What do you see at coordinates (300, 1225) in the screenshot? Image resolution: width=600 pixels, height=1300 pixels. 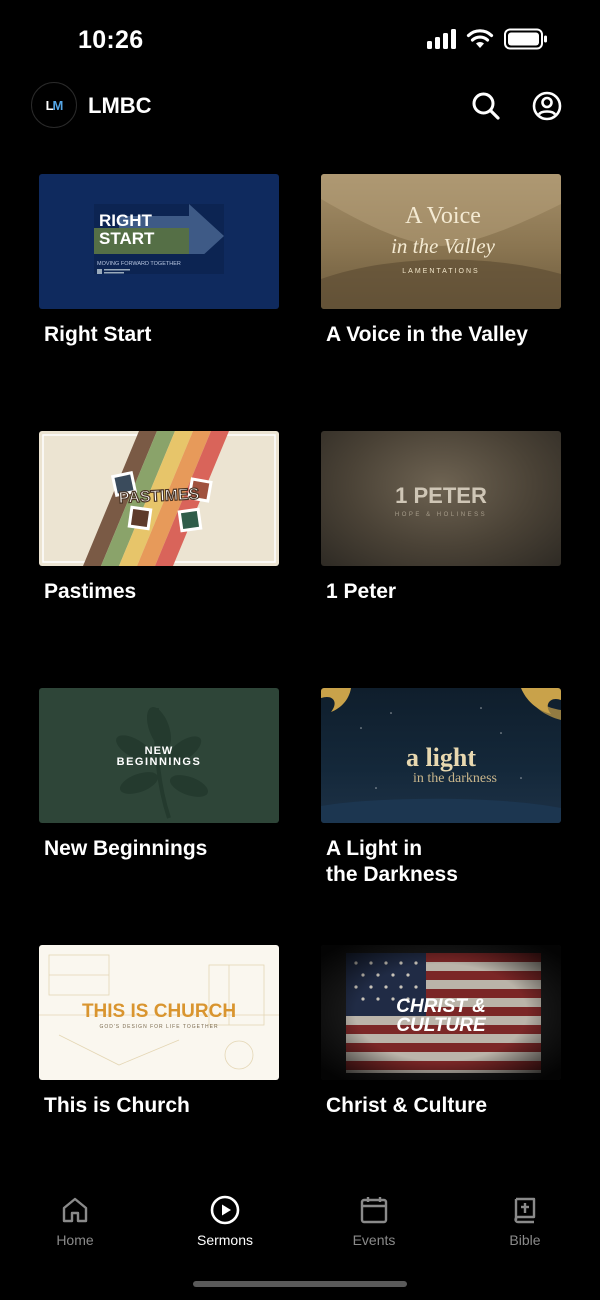 I see `tab-bar: Home Sermons Events Bible` at bounding box center [300, 1225].